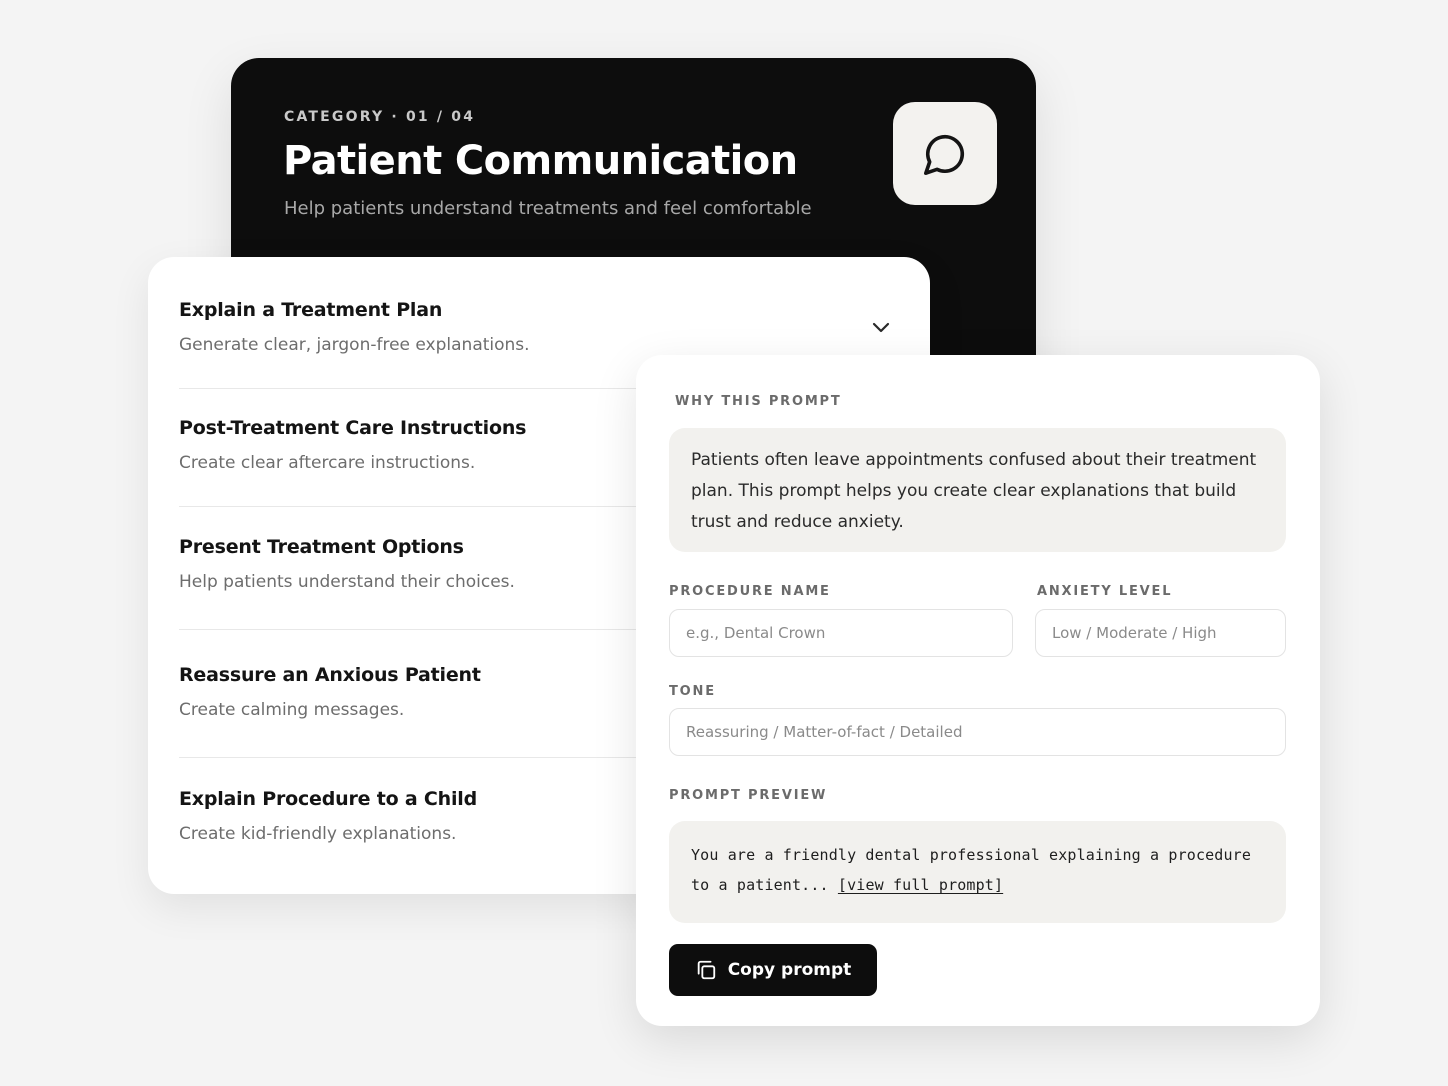 This screenshot has height=1086, width=1448. Describe the element at coordinates (758, 401) in the screenshot. I see `why-this-prompt-label: WHY THIS PROMPT` at that location.